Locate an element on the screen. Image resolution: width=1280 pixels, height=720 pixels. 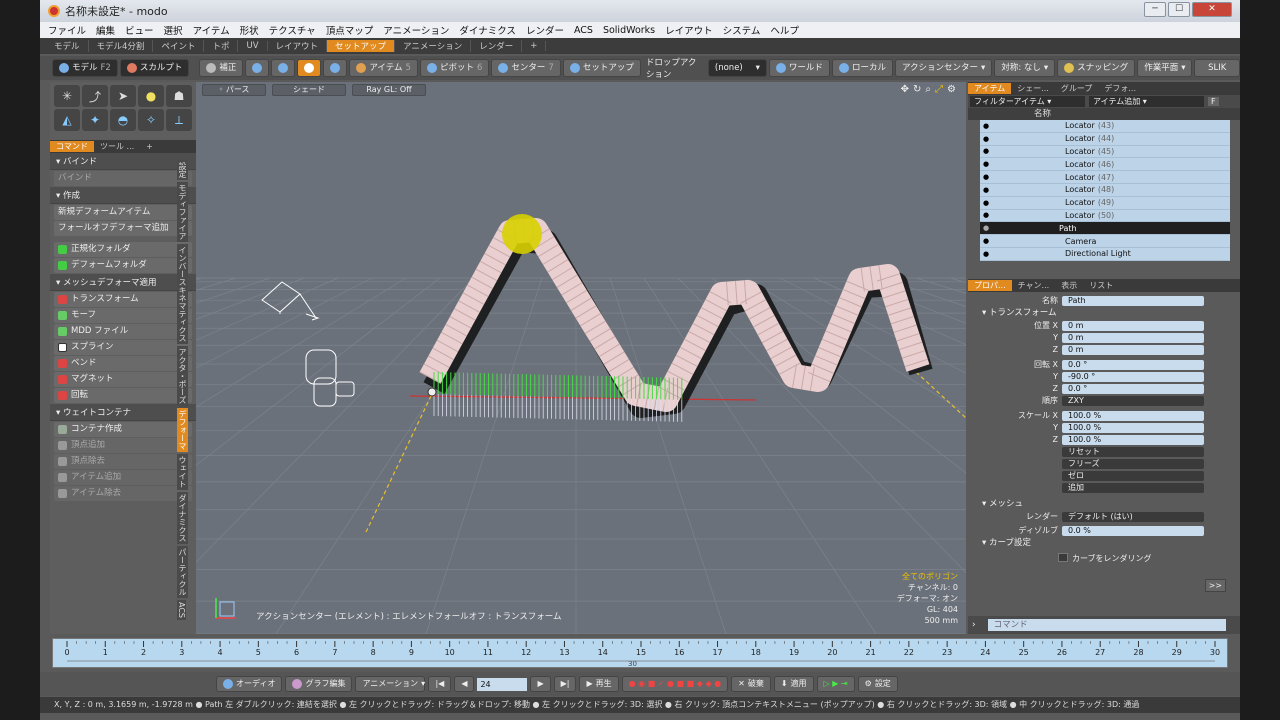
menu-item: アイテム is located at coordinates (211, 30).